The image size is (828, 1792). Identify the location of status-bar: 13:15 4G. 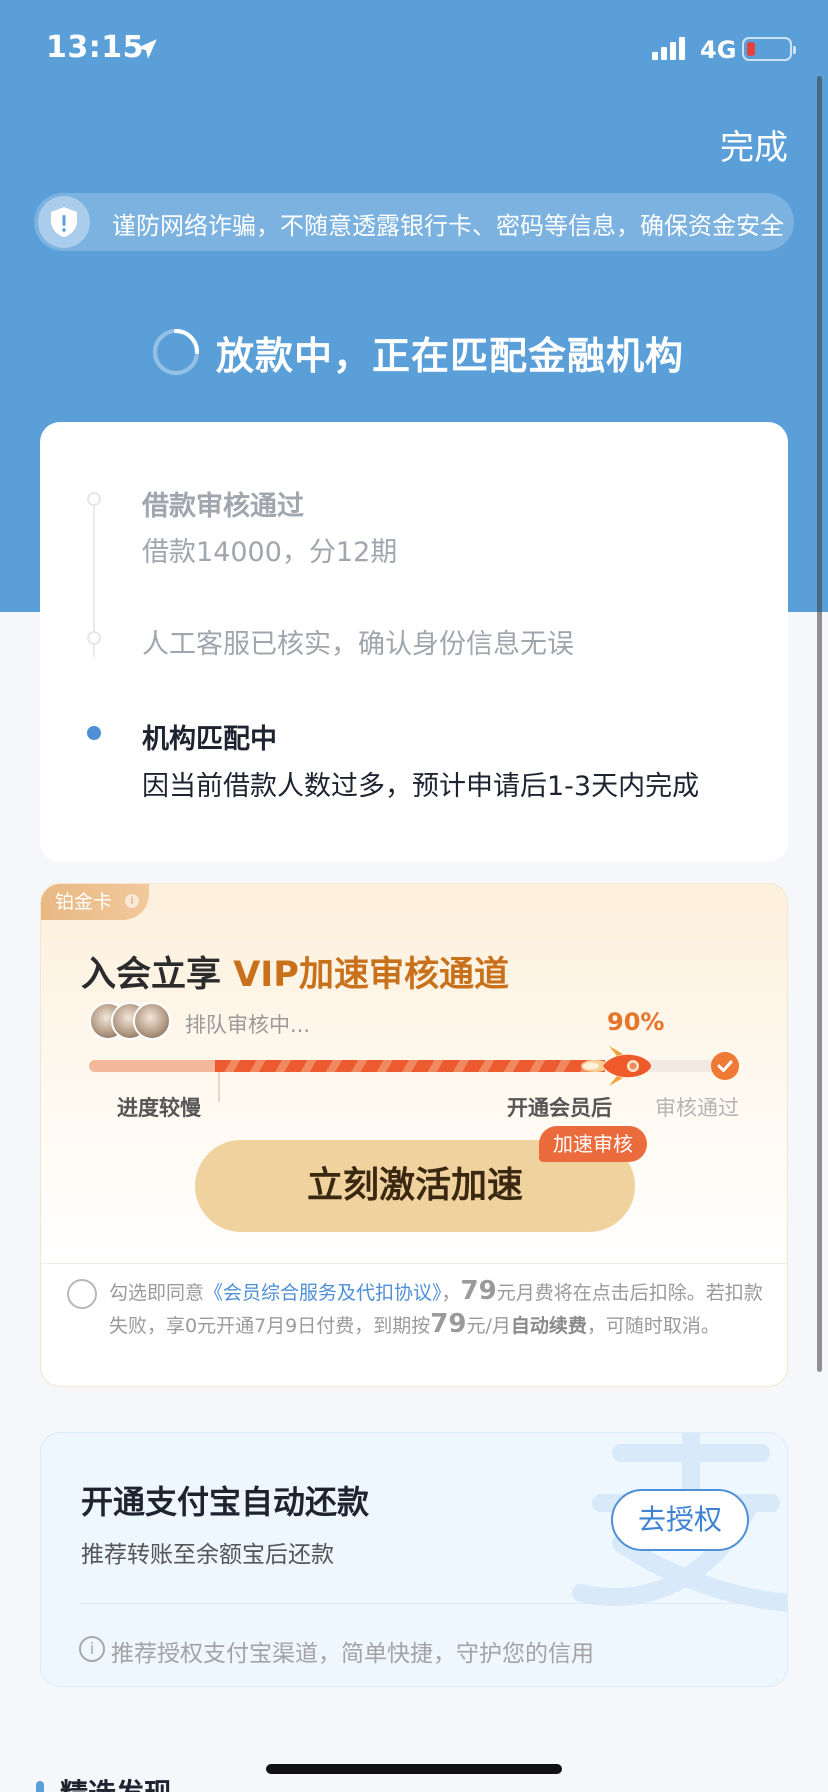
(414, 45).